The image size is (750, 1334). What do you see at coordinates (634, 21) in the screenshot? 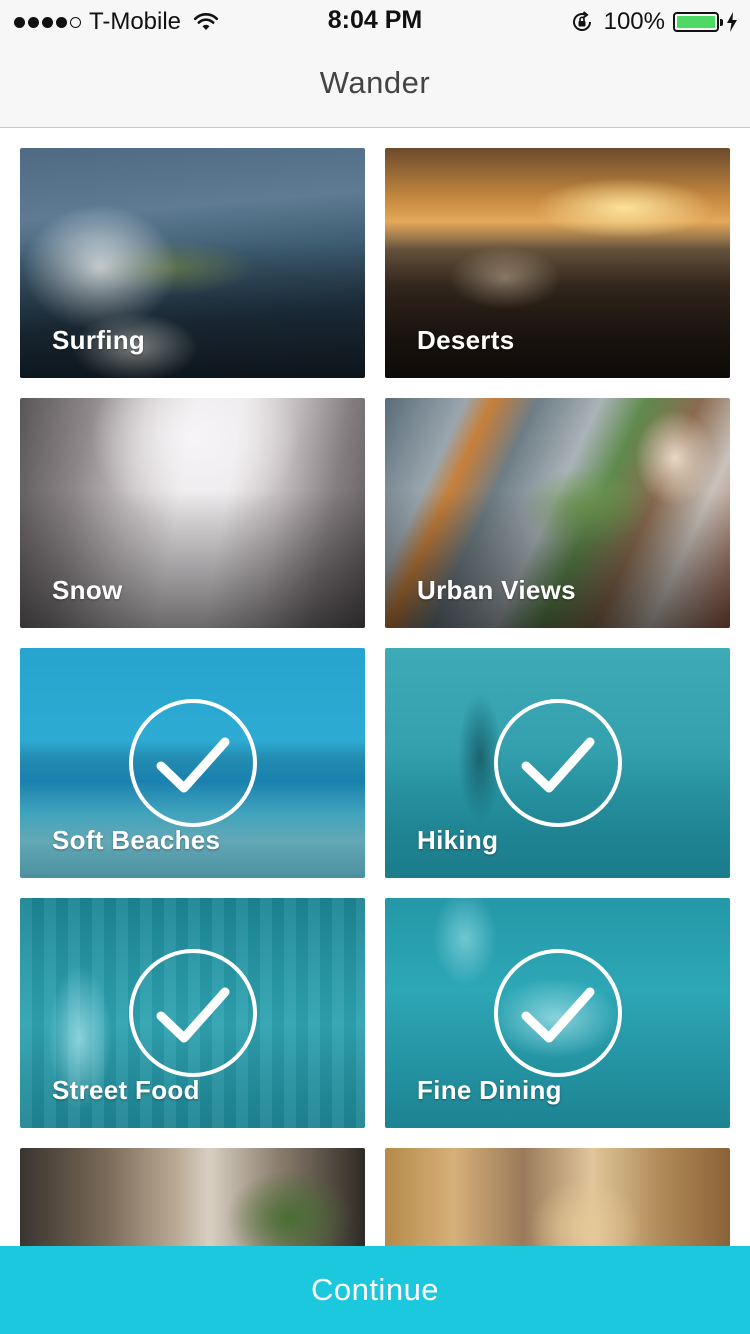
I see `battery-percent: 100%` at bounding box center [634, 21].